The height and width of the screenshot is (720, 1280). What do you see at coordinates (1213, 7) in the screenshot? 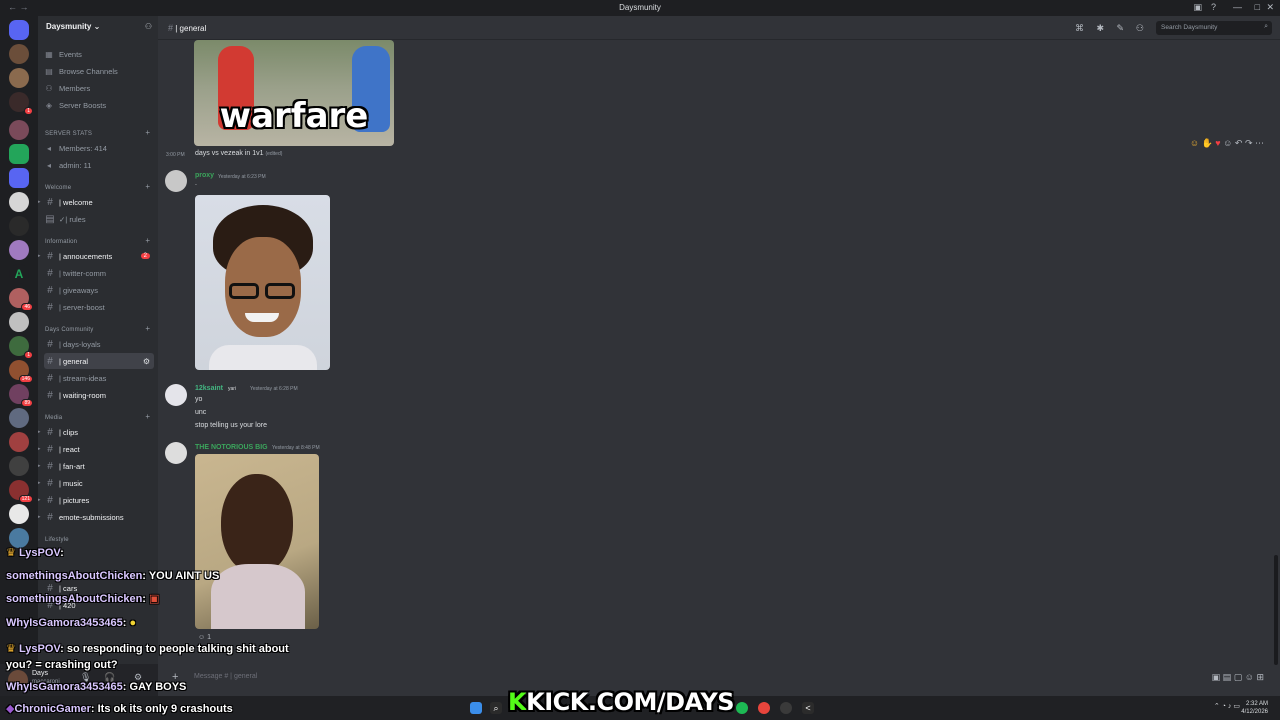
I see `help-icon: ?` at bounding box center [1213, 7].